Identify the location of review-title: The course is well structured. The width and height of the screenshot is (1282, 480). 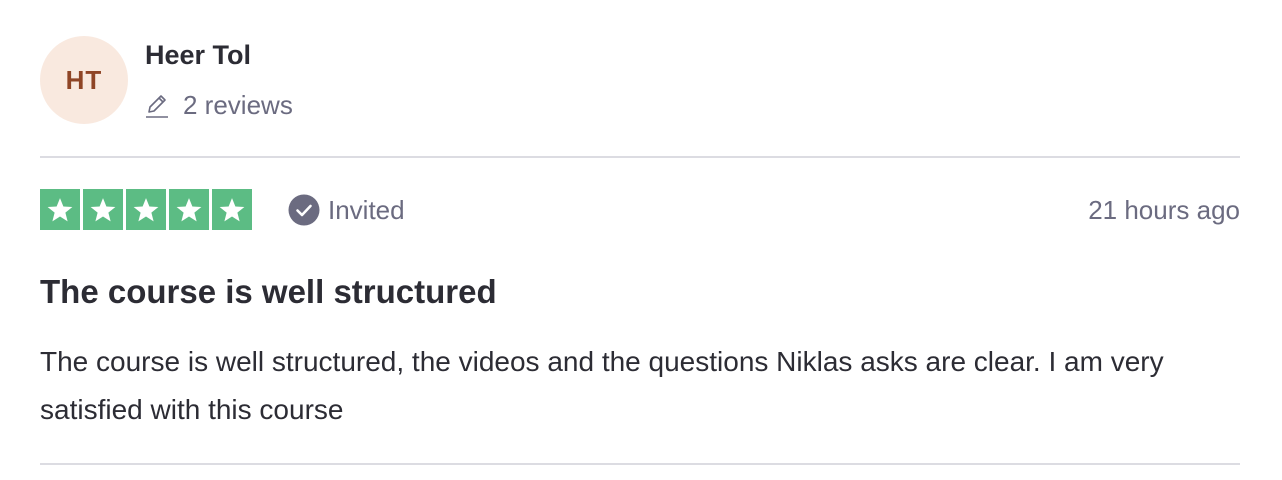
(268, 292).